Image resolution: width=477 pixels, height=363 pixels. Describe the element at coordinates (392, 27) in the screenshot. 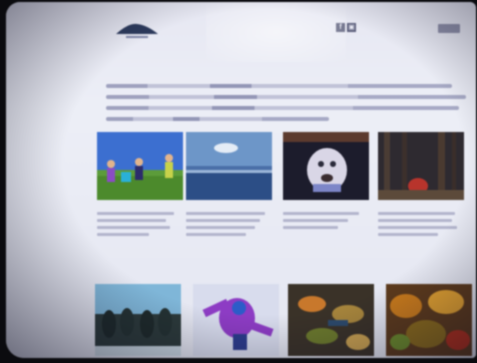

I see `search-input` at that location.